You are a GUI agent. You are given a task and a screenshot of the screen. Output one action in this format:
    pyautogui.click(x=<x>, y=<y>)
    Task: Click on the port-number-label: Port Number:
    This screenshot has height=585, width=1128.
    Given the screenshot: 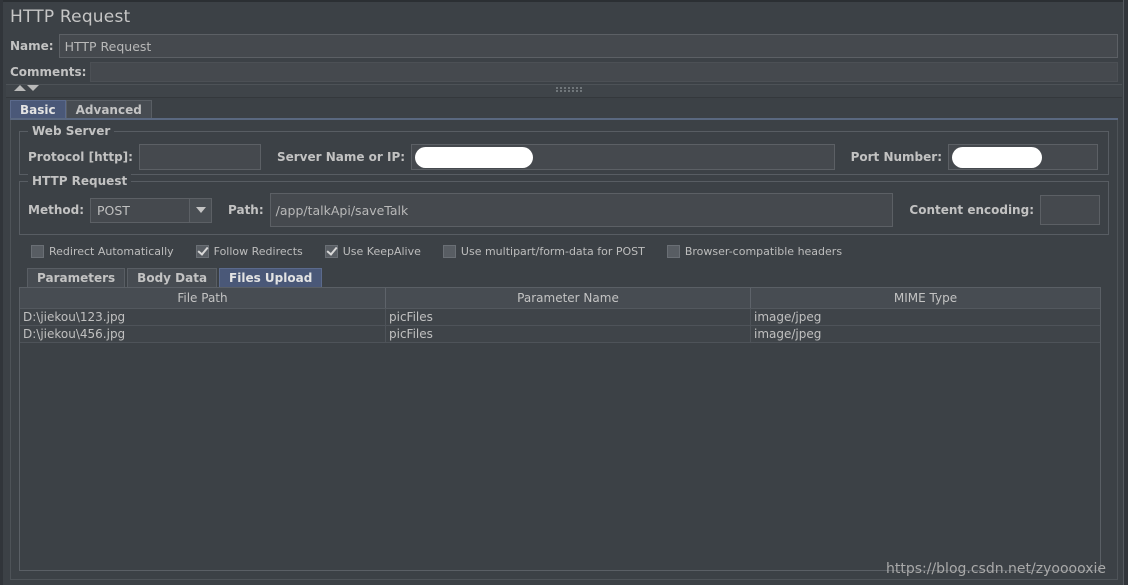 What is the action you would take?
    pyautogui.click(x=896, y=157)
    